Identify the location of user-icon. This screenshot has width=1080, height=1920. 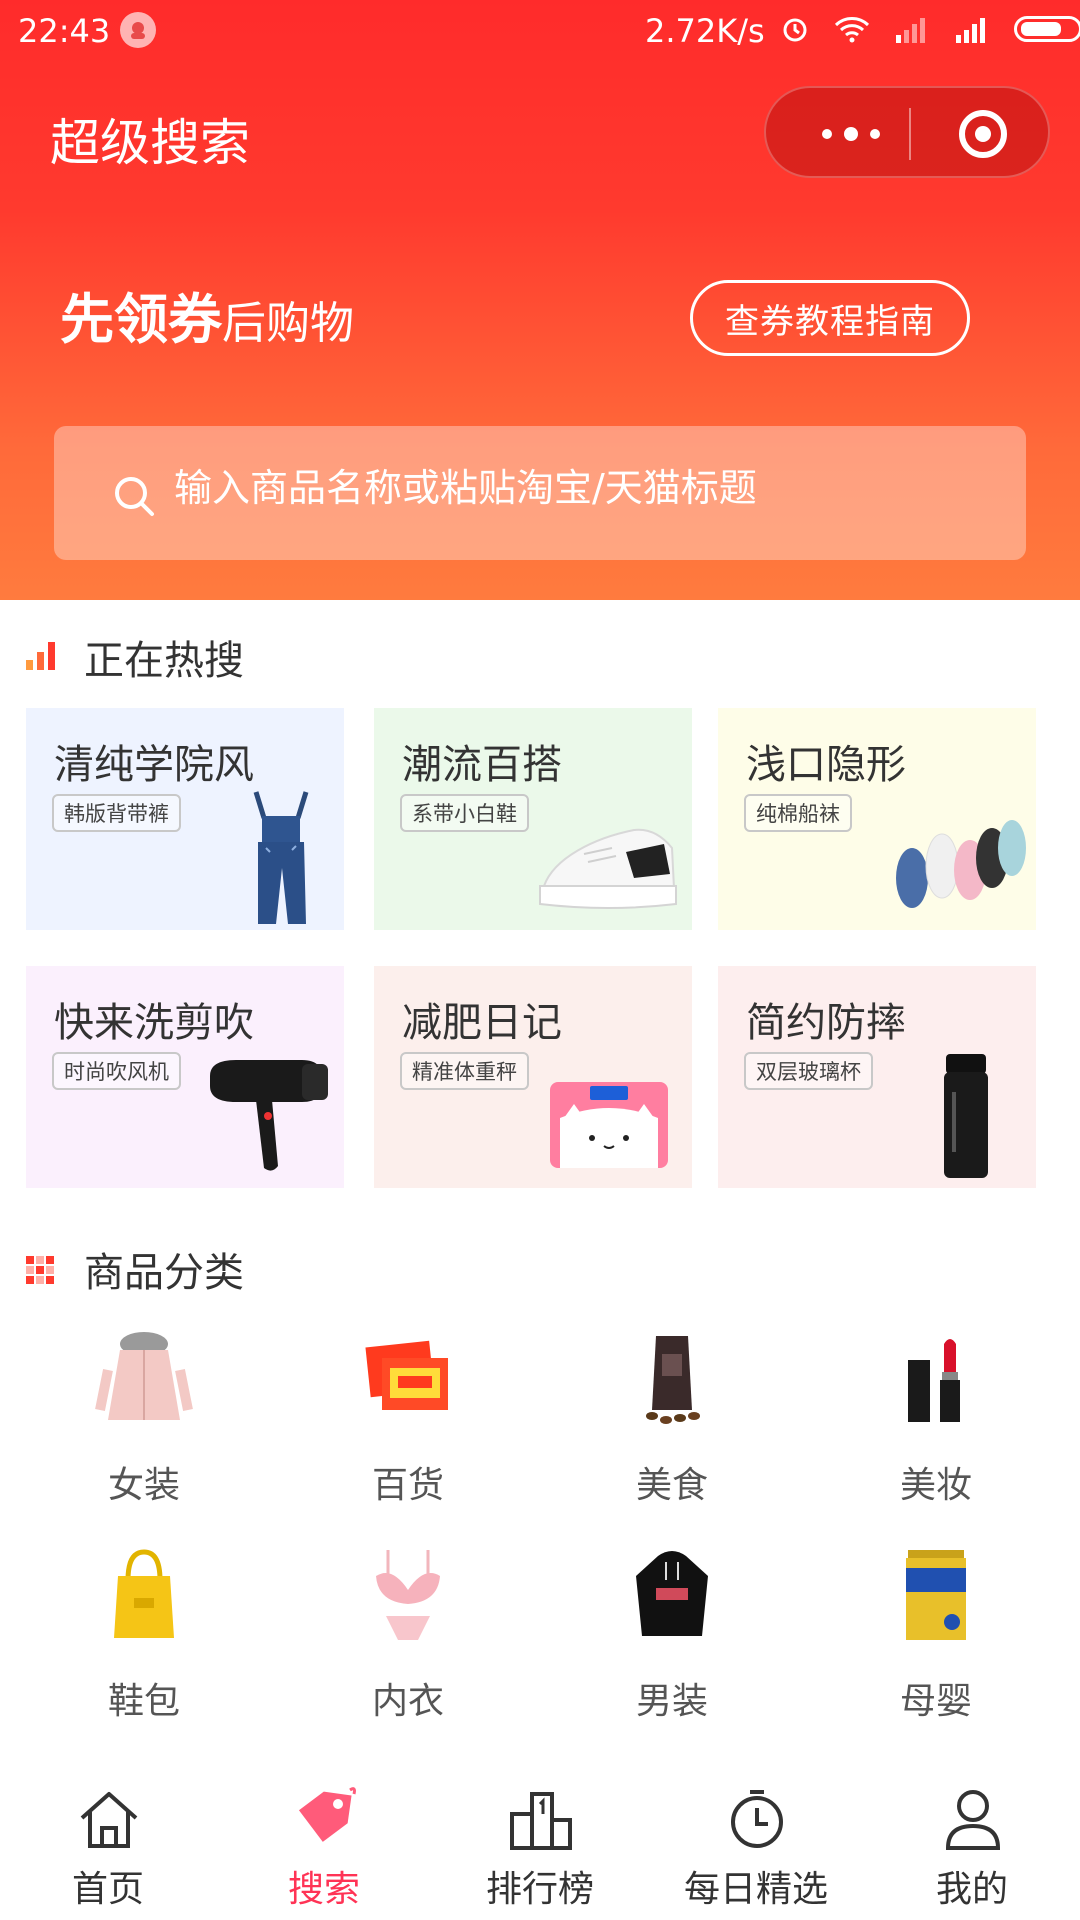
(973, 1820).